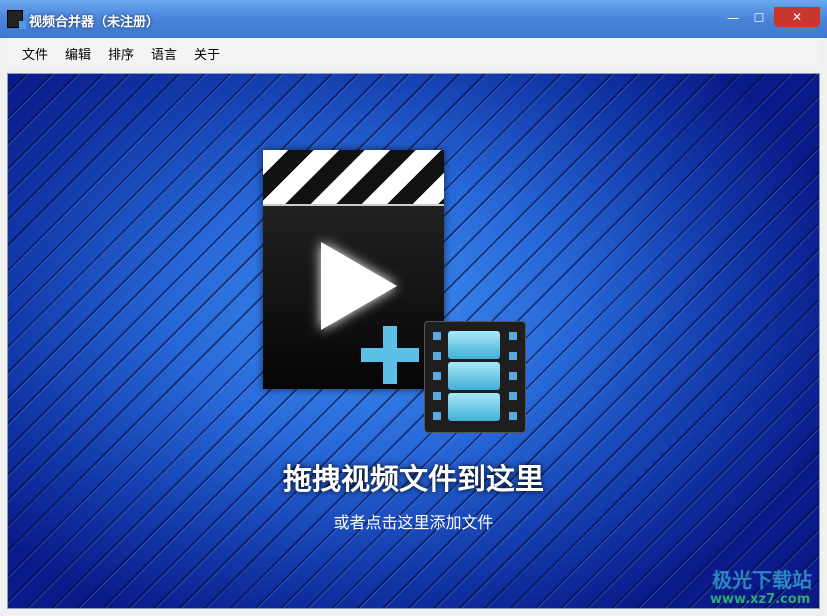  Describe the element at coordinates (413, 52) in the screenshot. I see `menu-bar: 文件 编辑 排序 语言 关于` at that location.